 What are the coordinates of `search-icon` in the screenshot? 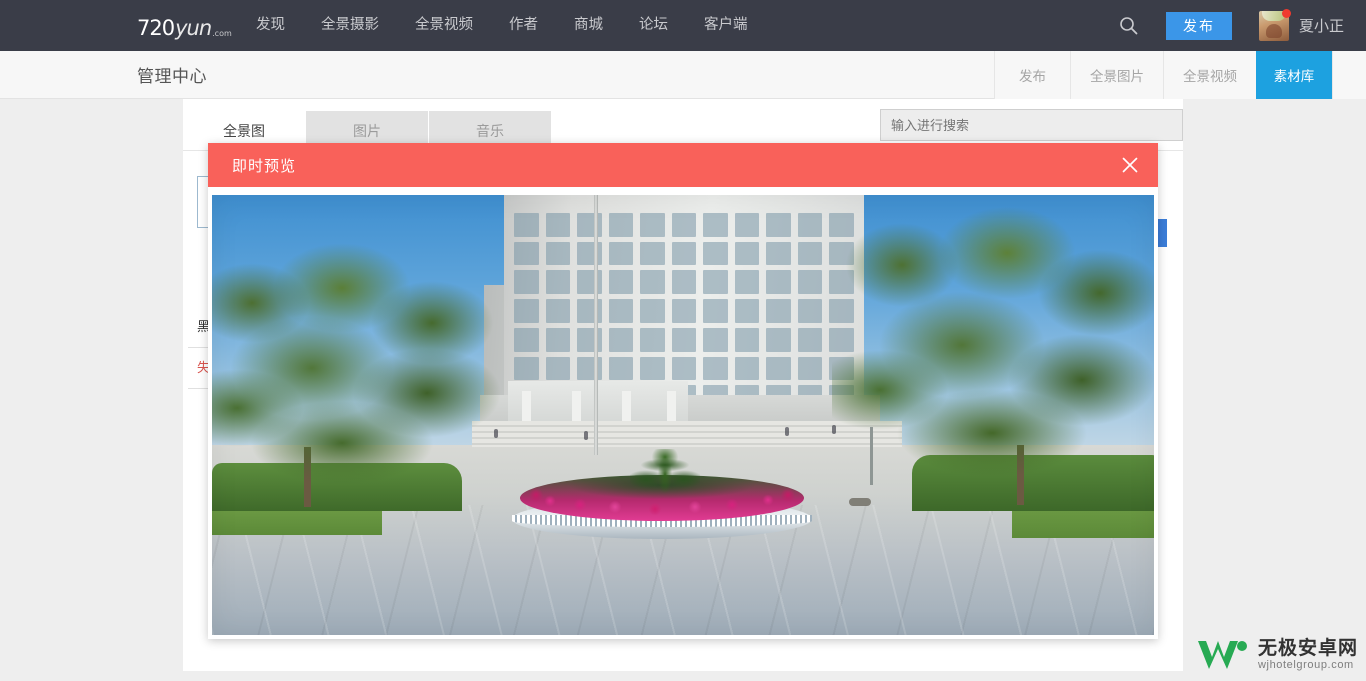 It's located at (1129, 26).